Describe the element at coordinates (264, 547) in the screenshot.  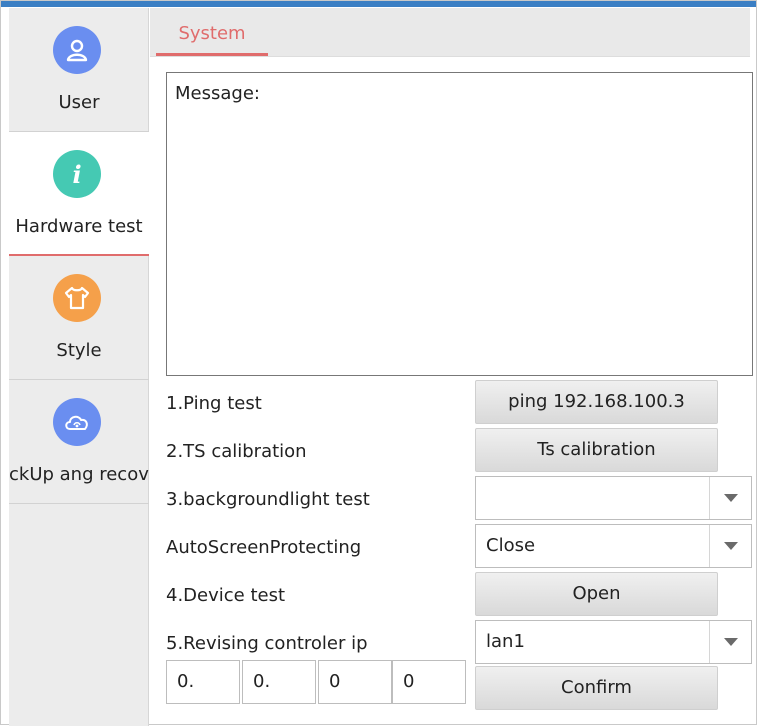
I see `auto-screen-protecting-label: AutoScreenProtecting` at that location.